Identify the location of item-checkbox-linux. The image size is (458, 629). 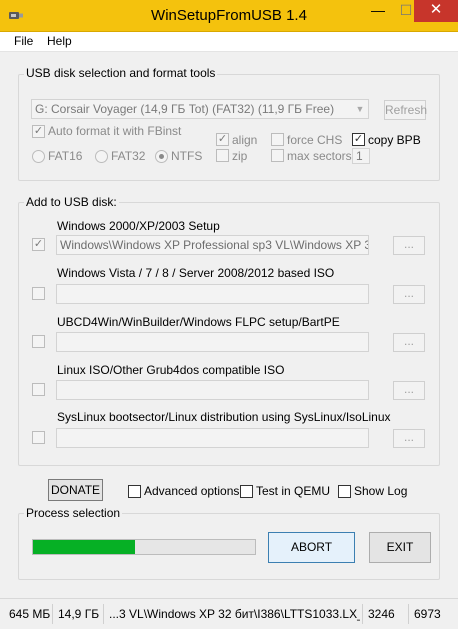
(38, 389).